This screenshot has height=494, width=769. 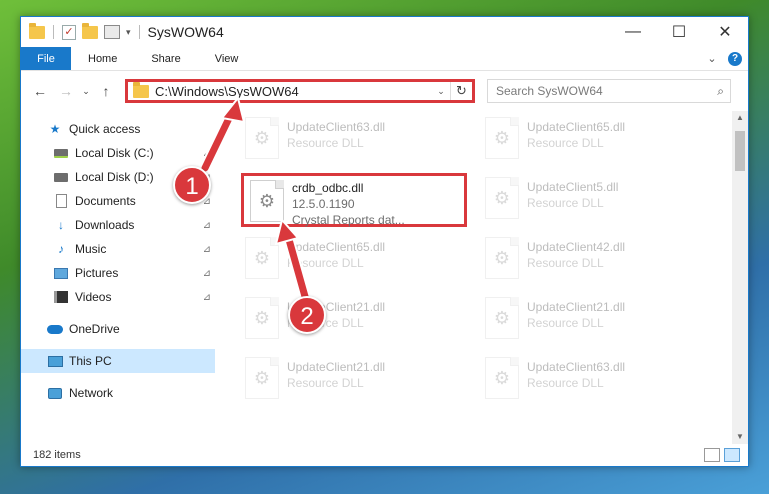 I want to click on forward-button: →, so click(x=66, y=91).